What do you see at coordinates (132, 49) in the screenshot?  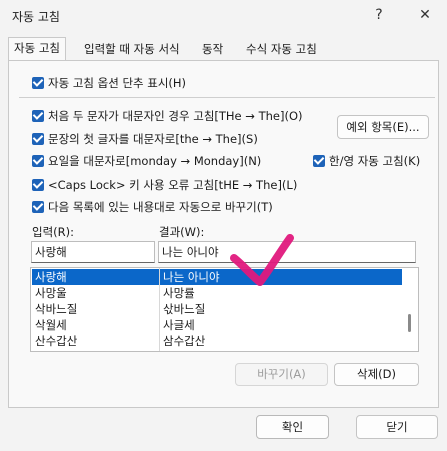 I see `tab-autoformat-as-you-type: 입력할 때 자동 서식` at bounding box center [132, 49].